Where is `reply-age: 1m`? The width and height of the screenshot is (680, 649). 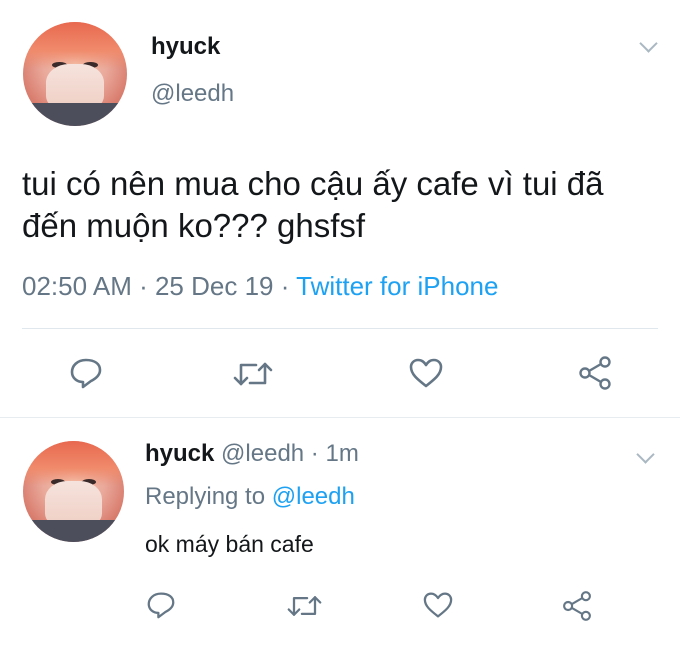
reply-age: 1m is located at coordinates (342, 453).